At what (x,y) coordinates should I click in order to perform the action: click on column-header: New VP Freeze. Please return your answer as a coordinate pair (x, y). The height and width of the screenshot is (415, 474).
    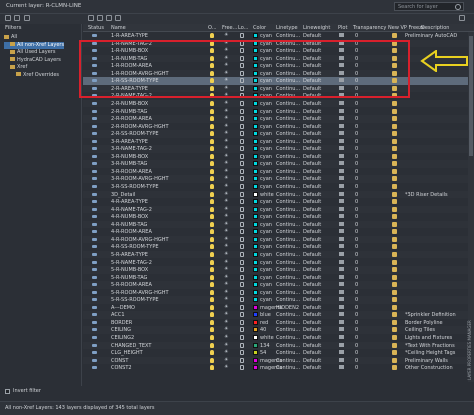
    Looking at the image, I should click on (406, 28).